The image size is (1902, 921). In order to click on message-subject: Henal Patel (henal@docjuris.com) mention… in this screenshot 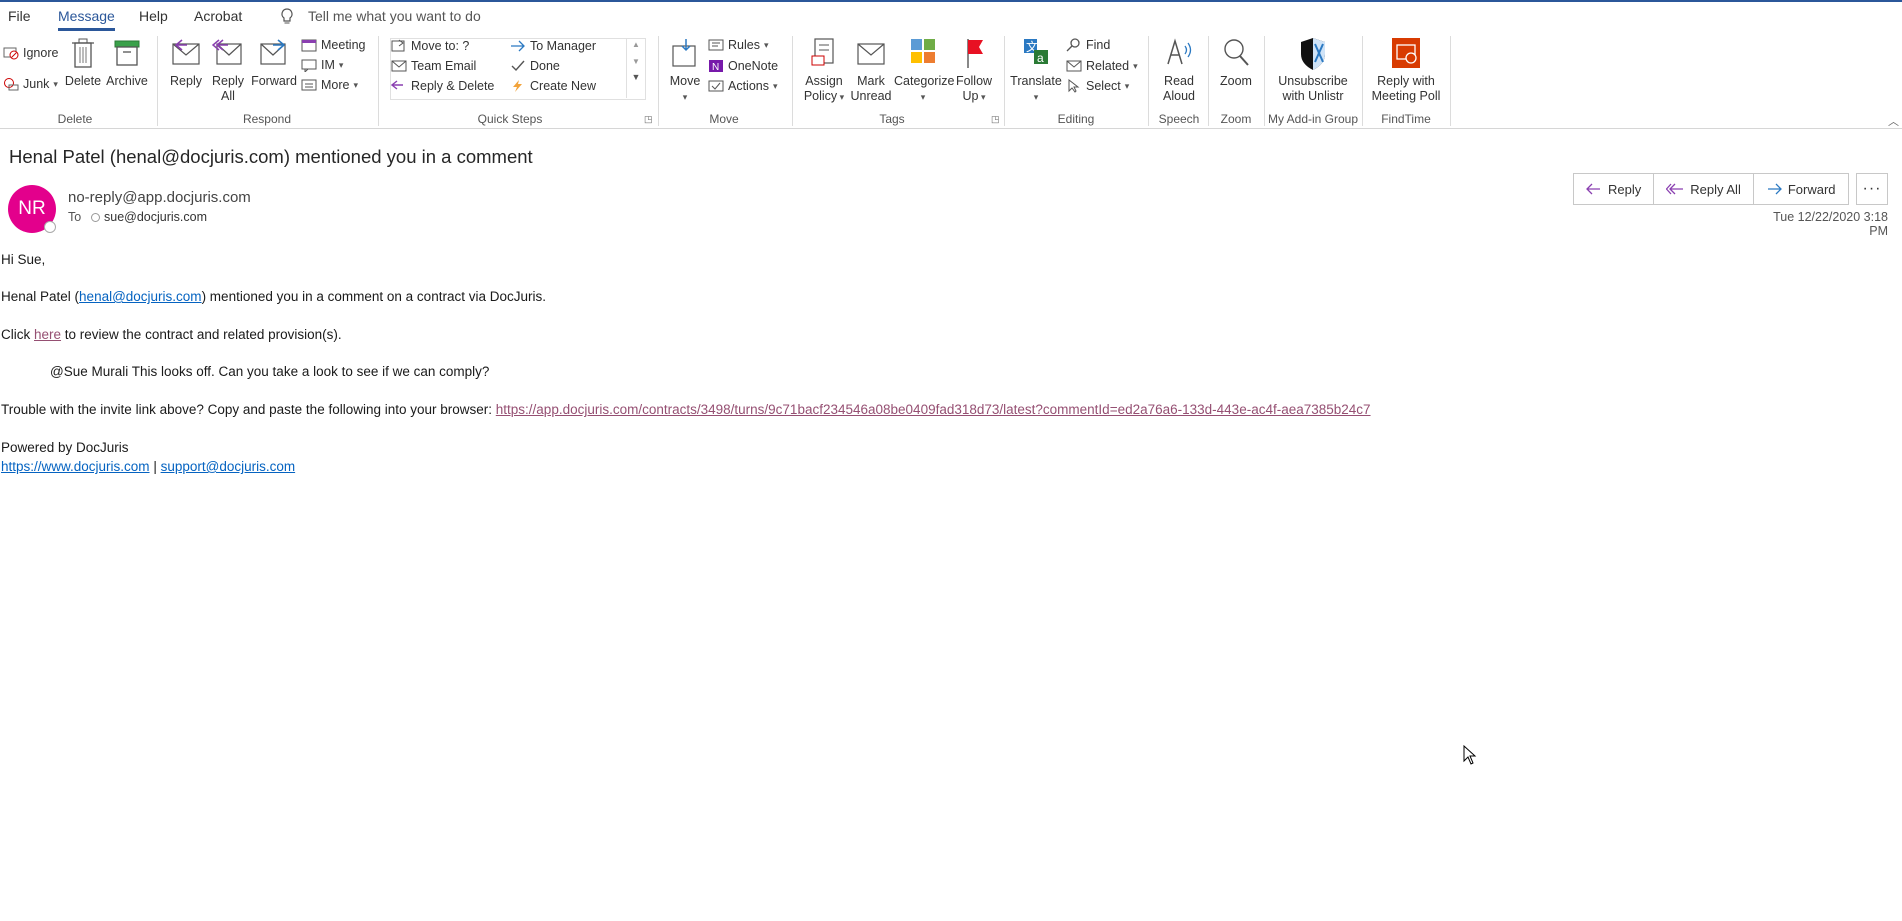, I will do `click(271, 156)`.